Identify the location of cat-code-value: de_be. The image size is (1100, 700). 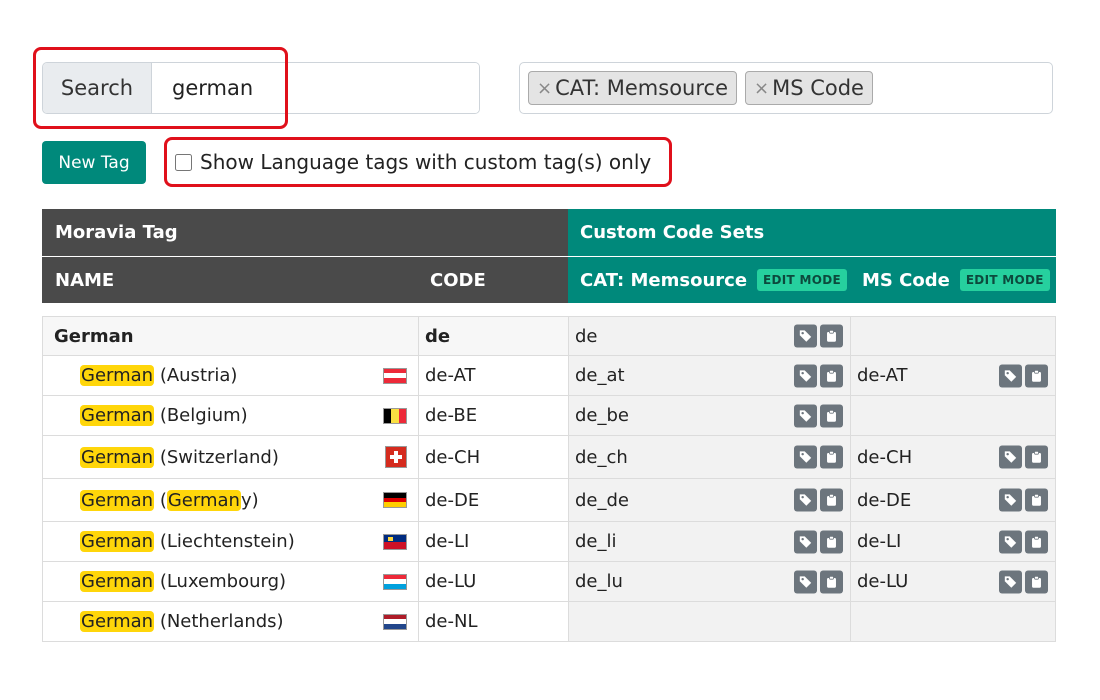
(602, 415).